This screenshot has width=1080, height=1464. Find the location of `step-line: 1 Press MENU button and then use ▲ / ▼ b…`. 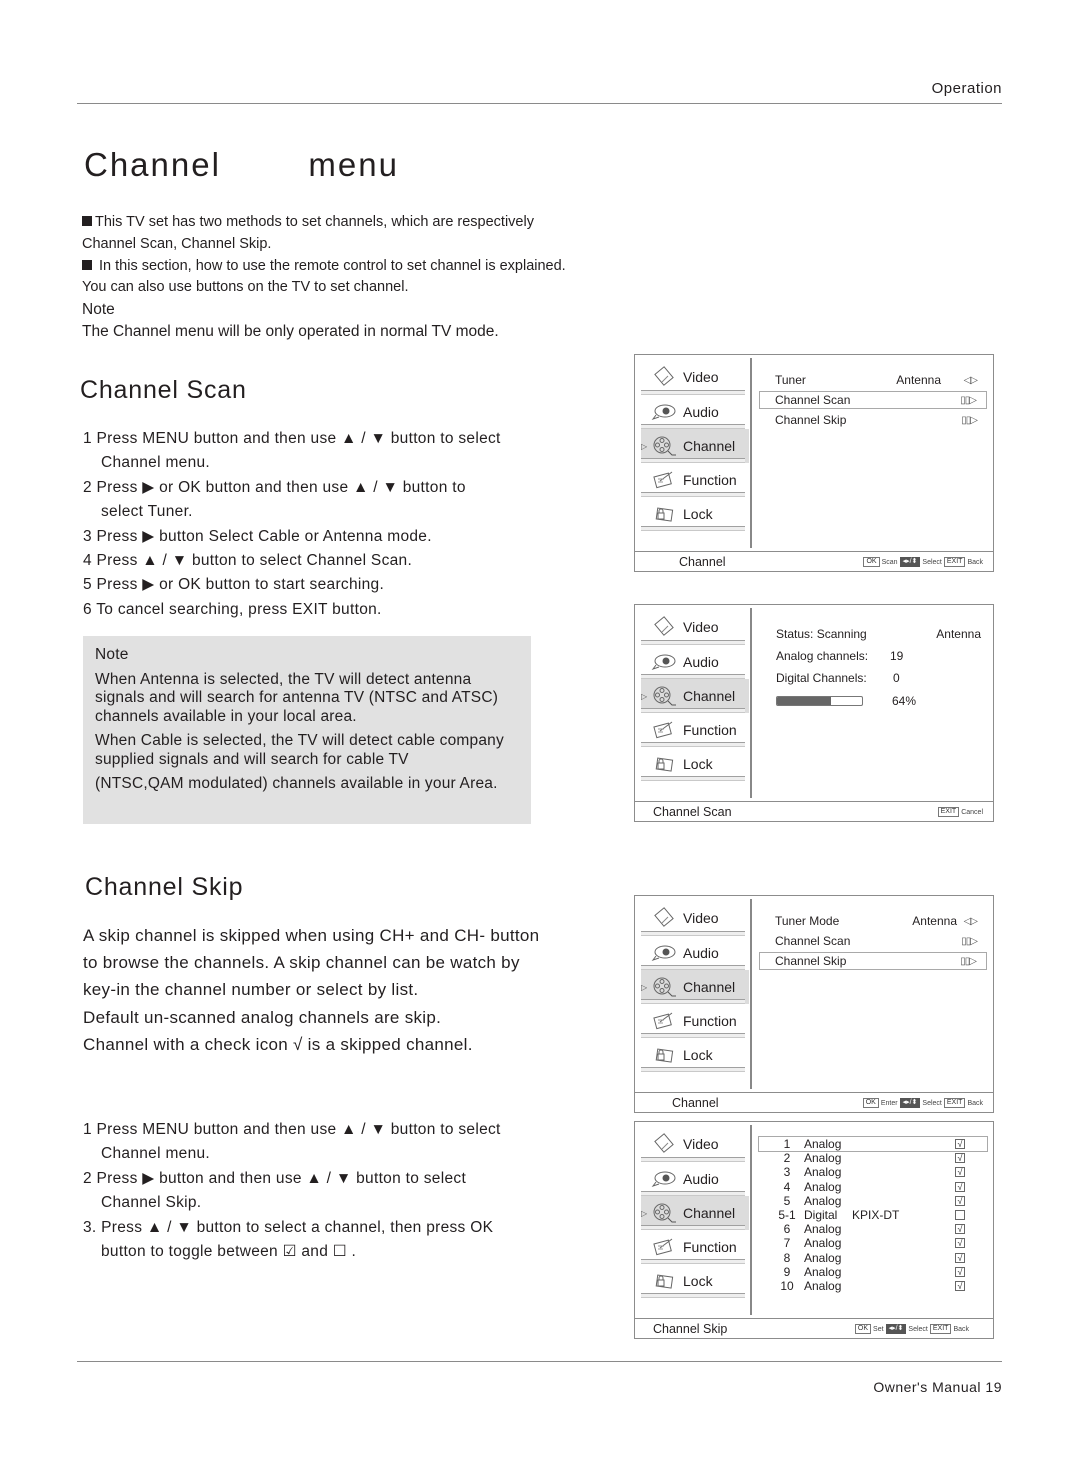

step-line: 1 Press MENU button and then use ▲ / ▼ b… is located at coordinates (292, 1129).